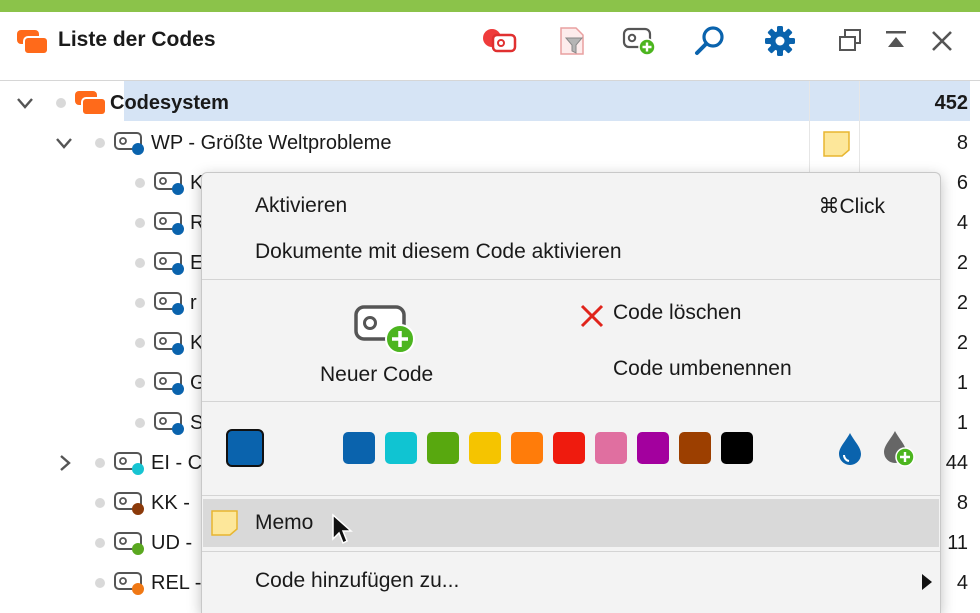 This screenshot has width=980, height=613. I want to click on search-icon, so click(709, 40).